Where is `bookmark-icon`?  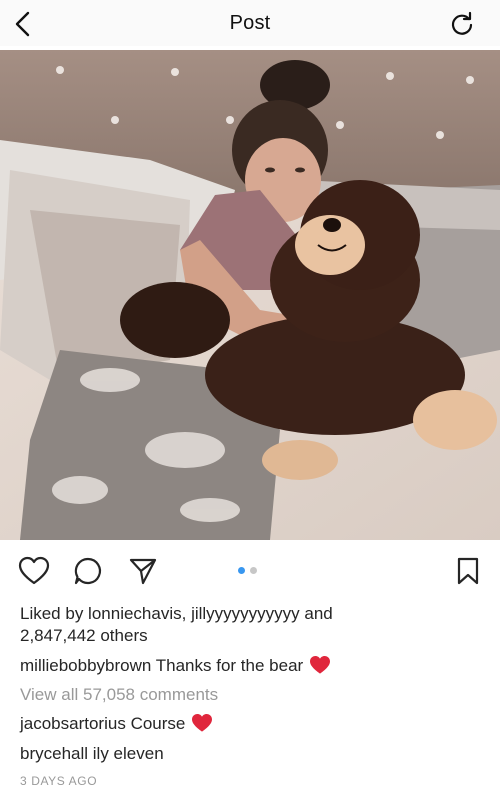 bookmark-icon is located at coordinates (468, 571).